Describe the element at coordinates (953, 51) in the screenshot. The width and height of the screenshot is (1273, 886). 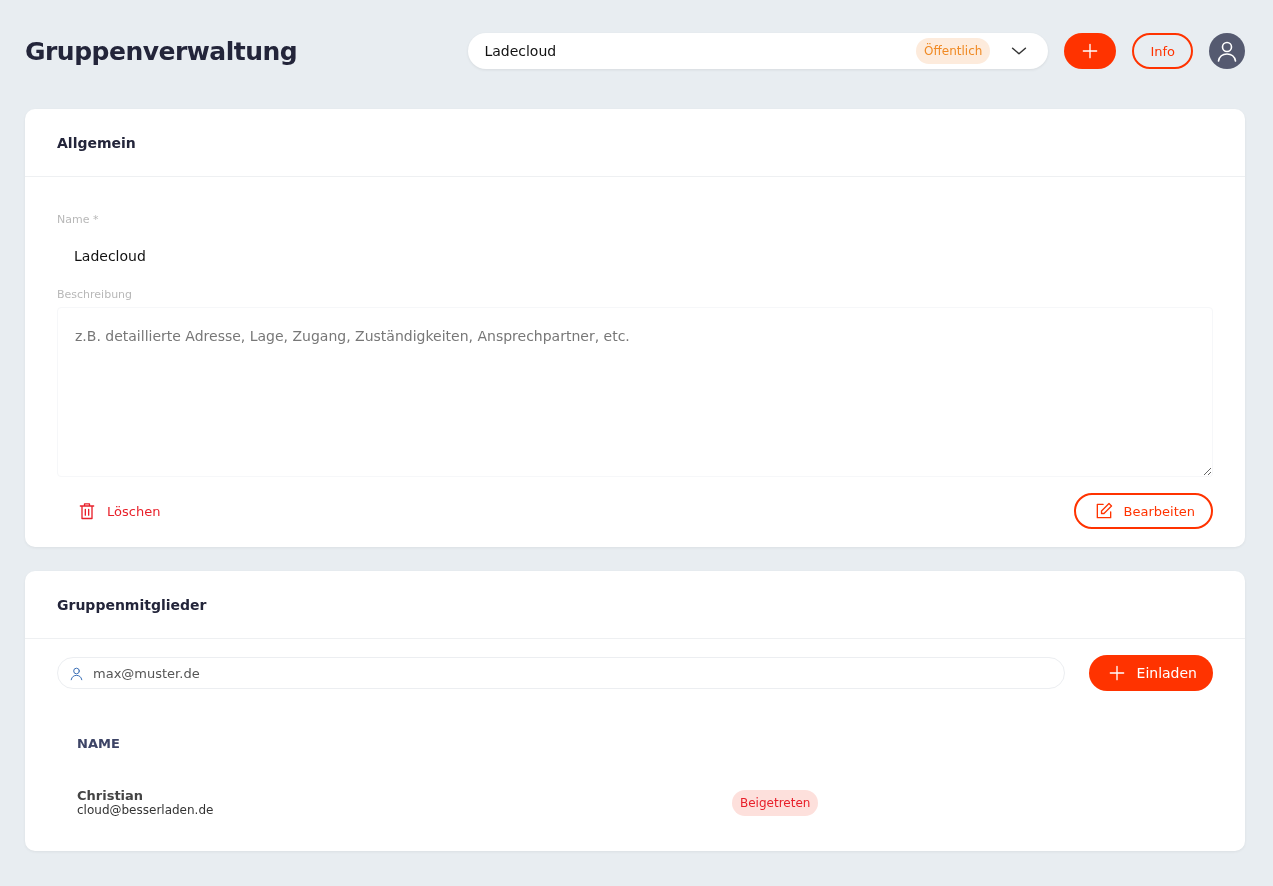
I see `visibility-badge: Öffentlich` at that location.